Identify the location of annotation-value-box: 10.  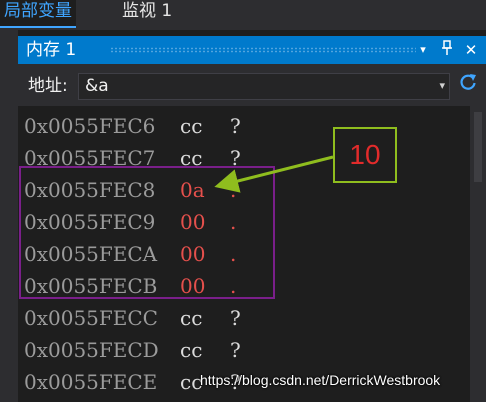
(365, 155).